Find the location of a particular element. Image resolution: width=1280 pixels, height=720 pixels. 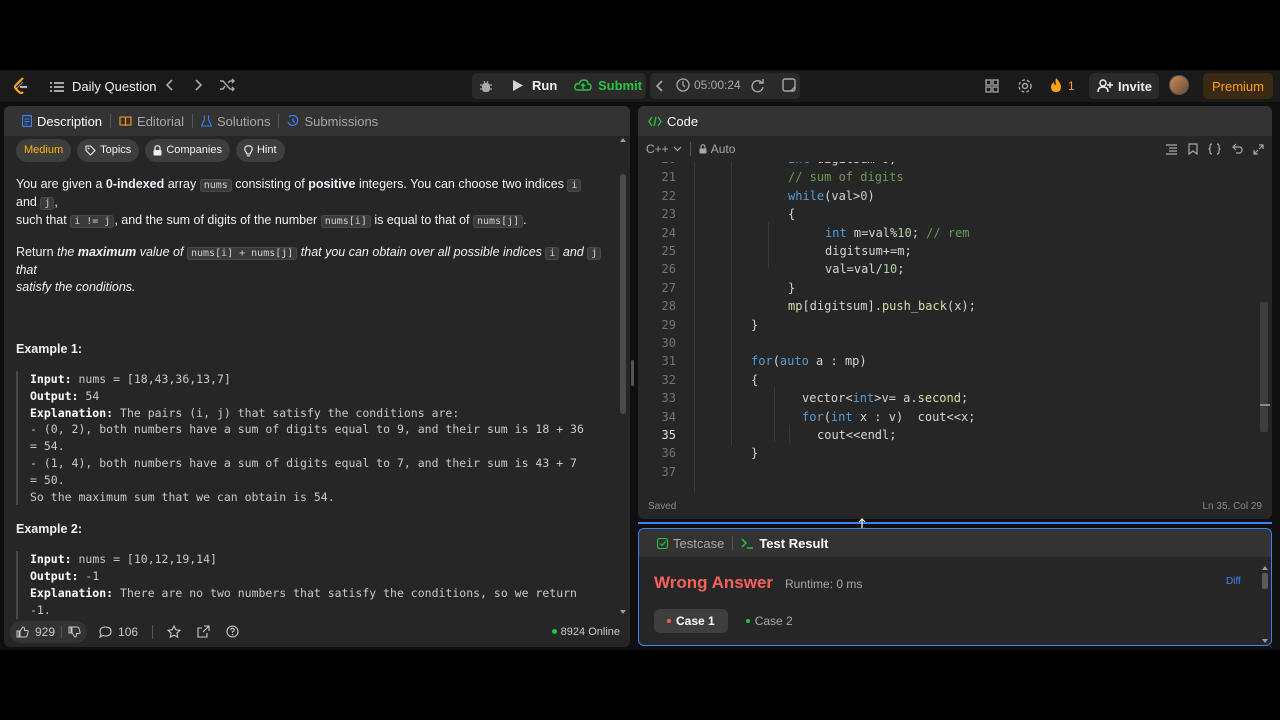

invite-button: Invite is located at coordinates (1124, 86).